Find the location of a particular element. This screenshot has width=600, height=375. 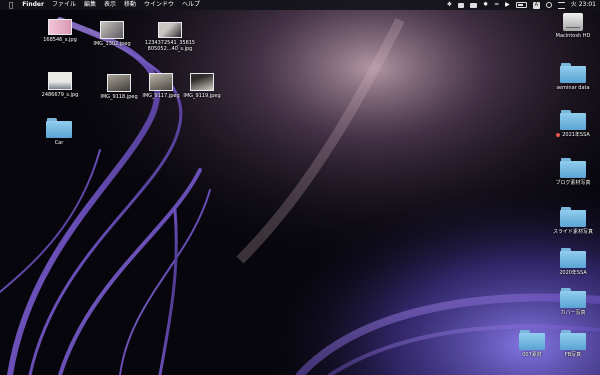

status-area: ❖ ✸ ≈ ▶ A 火 23:01 is located at coordinates (518, 5).